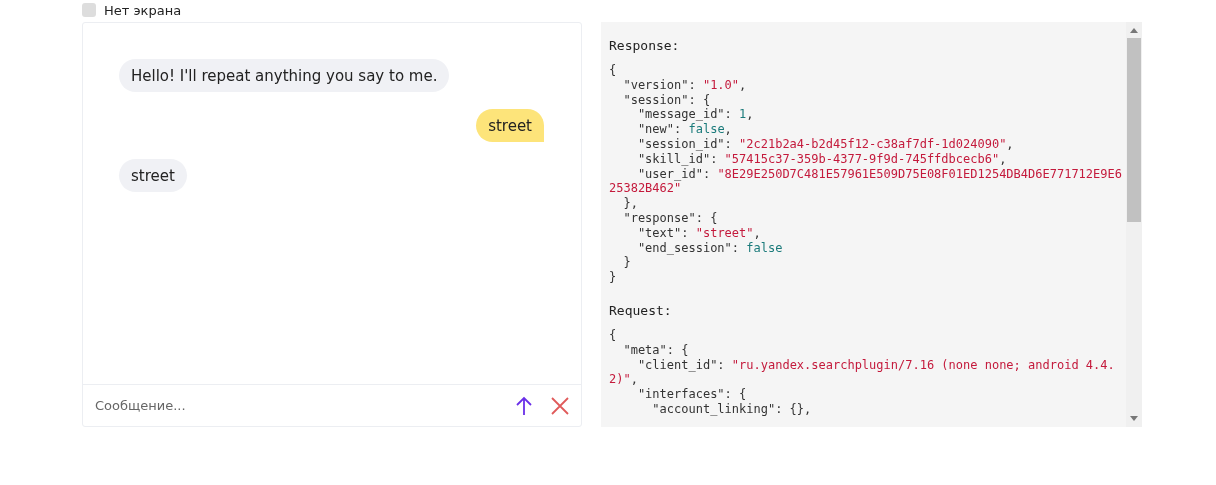 Image resolution: width=1216 pixels, height=485 pixels. I want to click on code-line: "meta": {, so click(656, 350).